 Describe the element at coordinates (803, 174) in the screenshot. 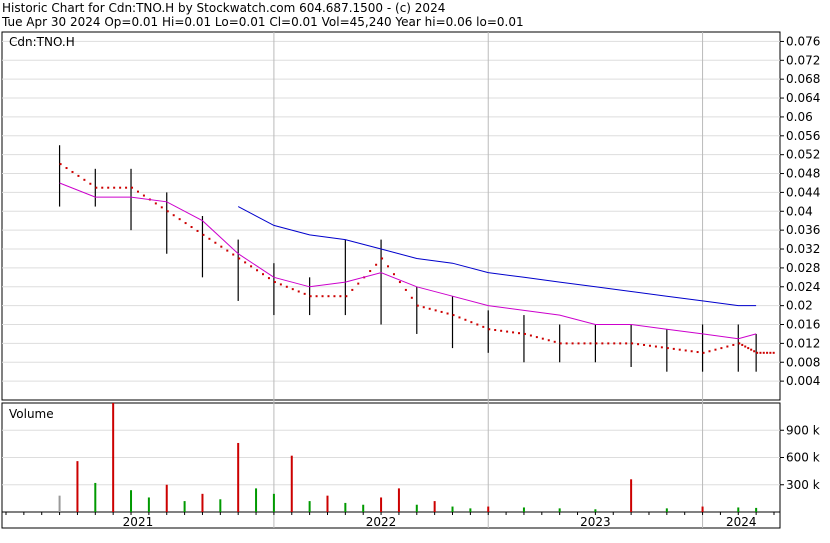

I see `price-tick-label: 0.048` at that location.